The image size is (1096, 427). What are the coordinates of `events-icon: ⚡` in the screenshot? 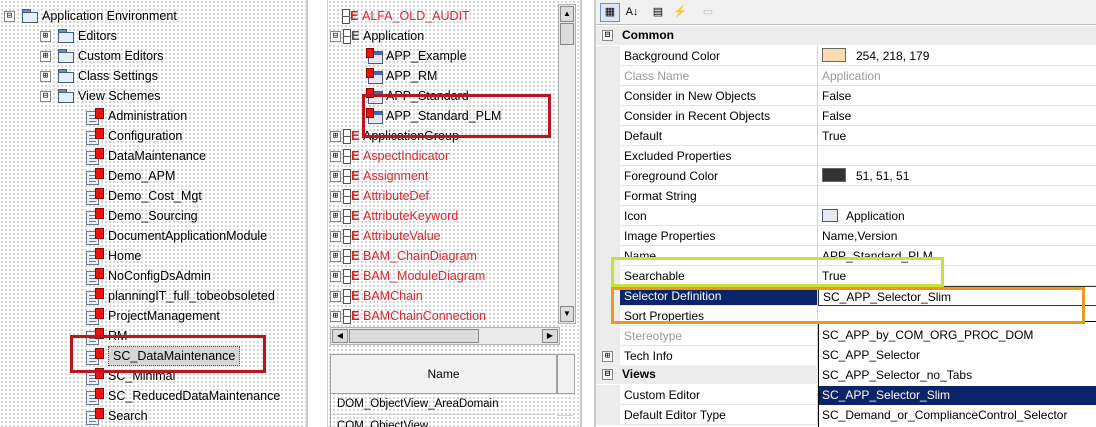 It's located at (680, 12).